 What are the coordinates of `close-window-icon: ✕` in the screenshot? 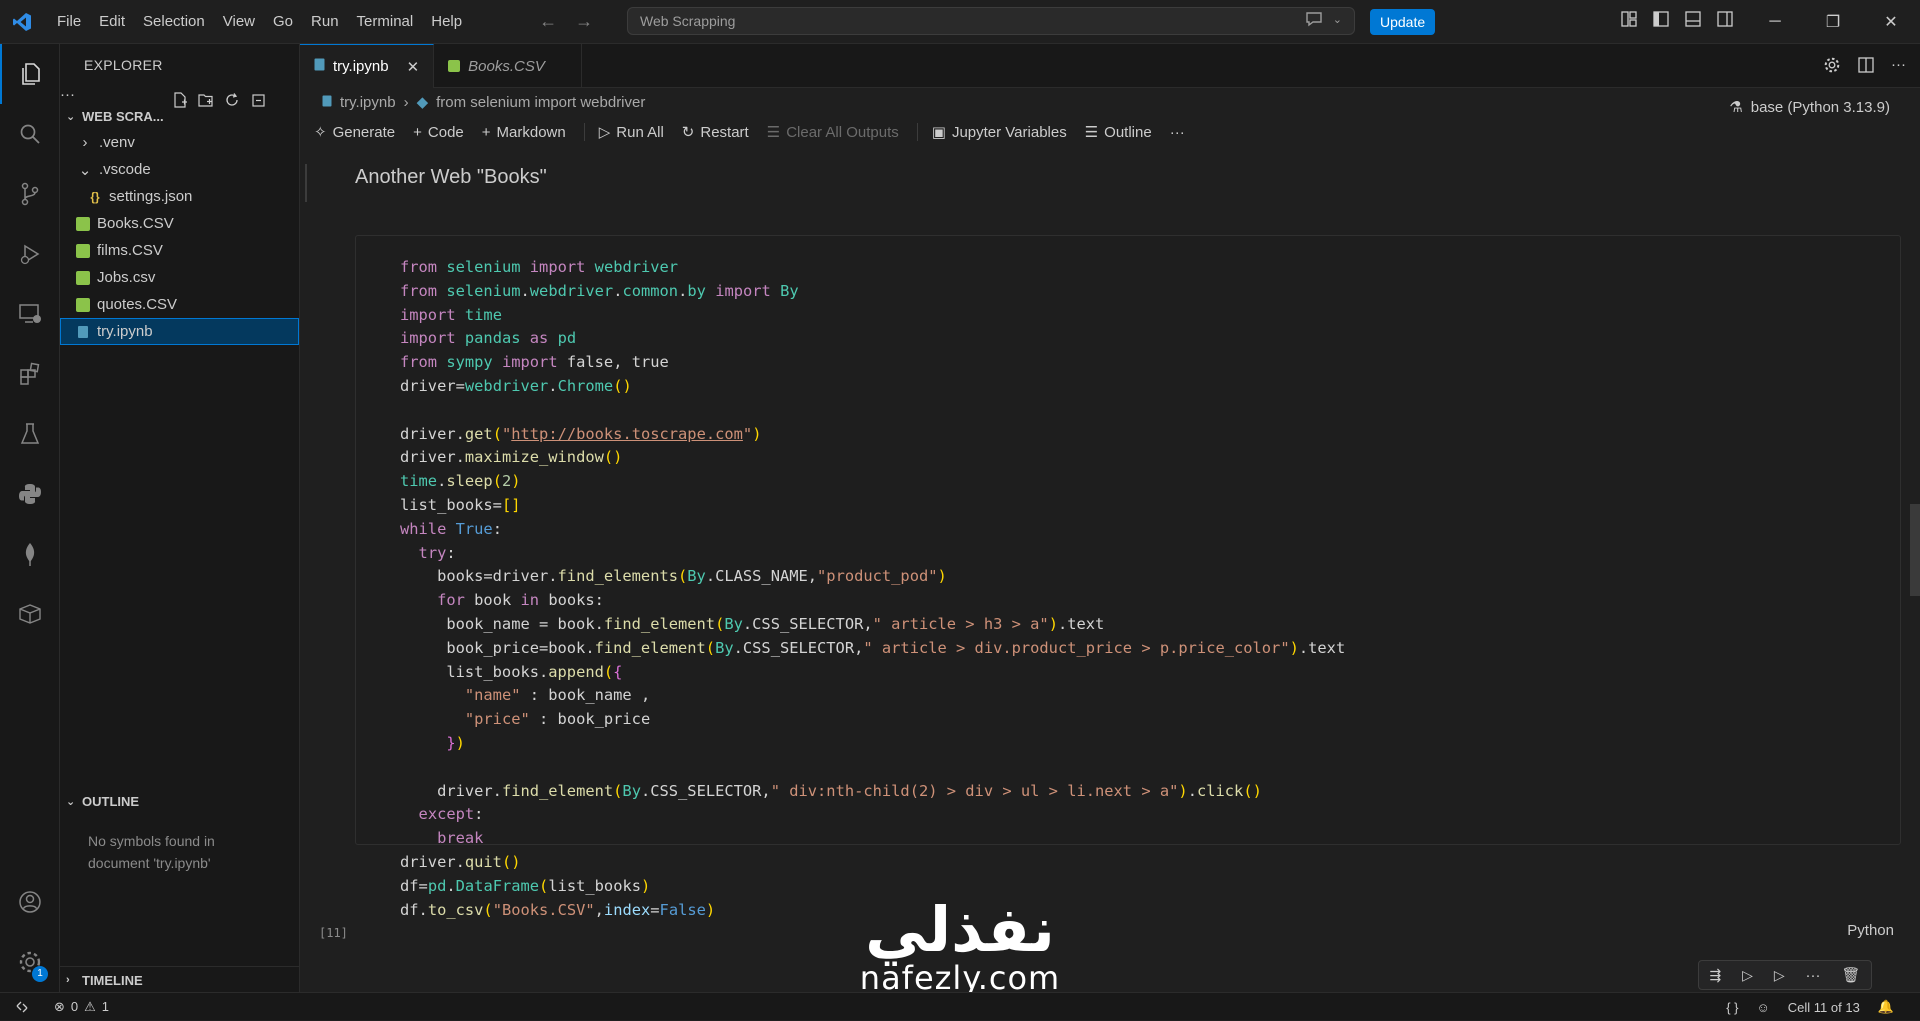 It's located at (1891, 22).